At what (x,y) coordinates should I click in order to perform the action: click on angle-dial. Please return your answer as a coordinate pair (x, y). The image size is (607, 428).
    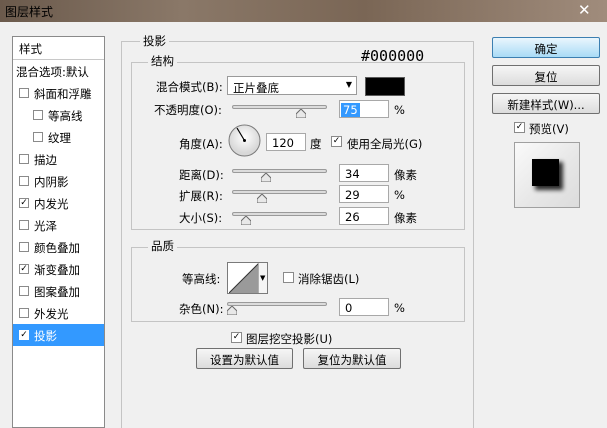
    Looking at the image, I should click on (244, 140).